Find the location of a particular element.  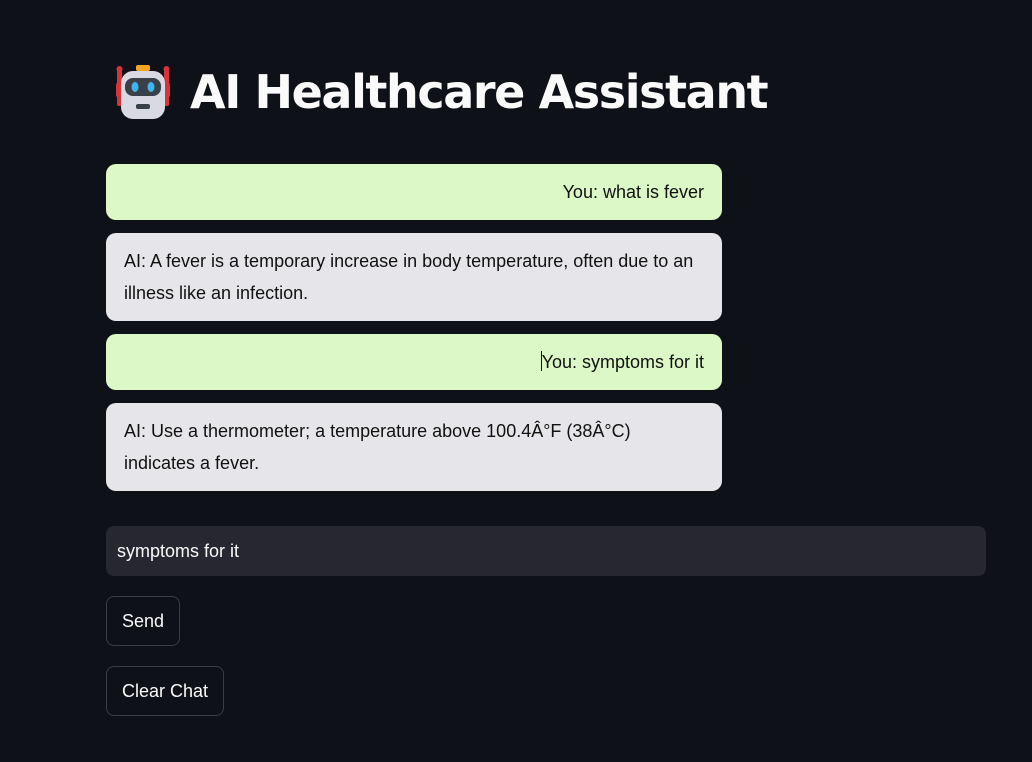

chat-input is located at coordinates (546, 551).